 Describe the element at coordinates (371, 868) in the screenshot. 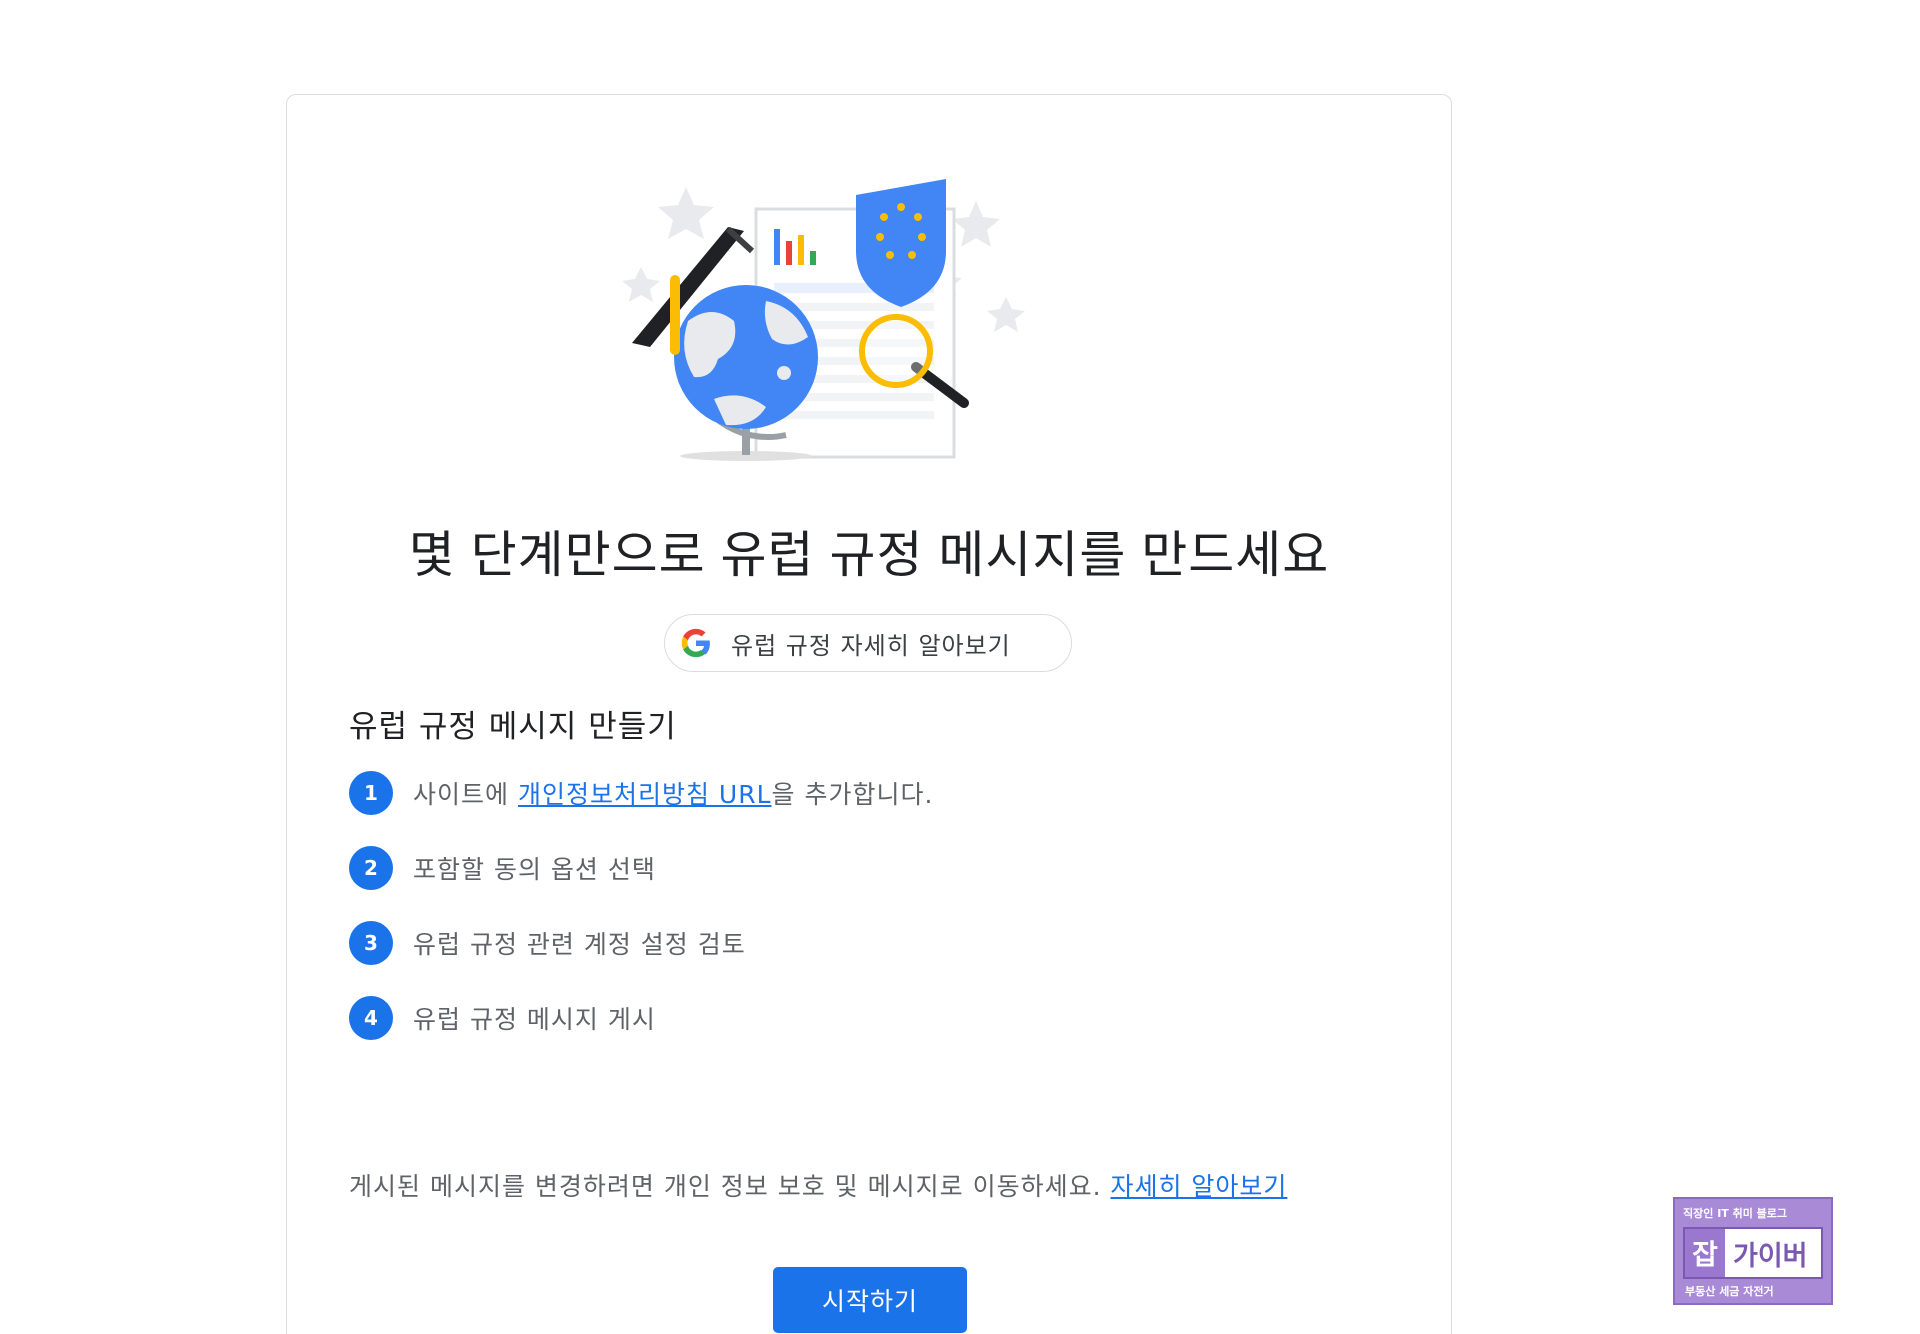

I see `step-number-badge: 2` at that location.